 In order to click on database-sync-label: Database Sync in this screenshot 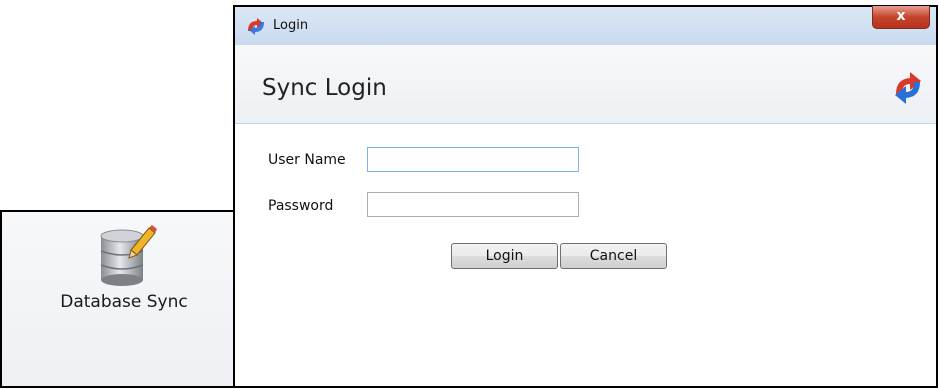, I will do `click(124, 302)`.